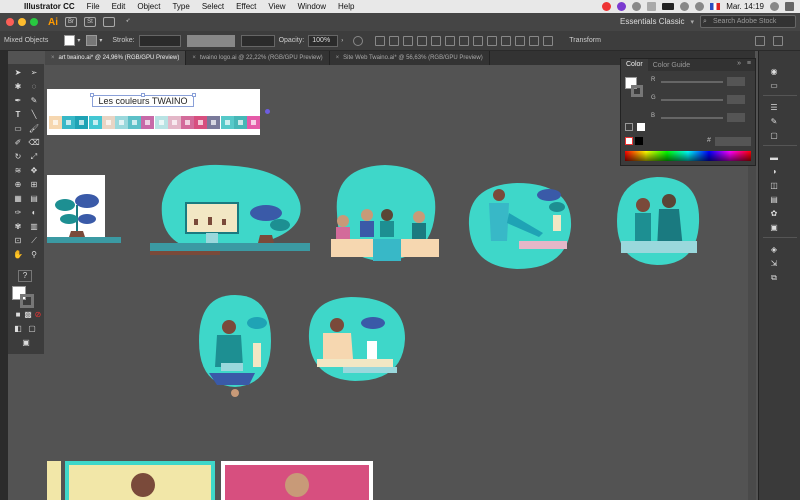  Describe the element at coordinates (789, 6) in the screenshot. I see `list-icon` at that location.